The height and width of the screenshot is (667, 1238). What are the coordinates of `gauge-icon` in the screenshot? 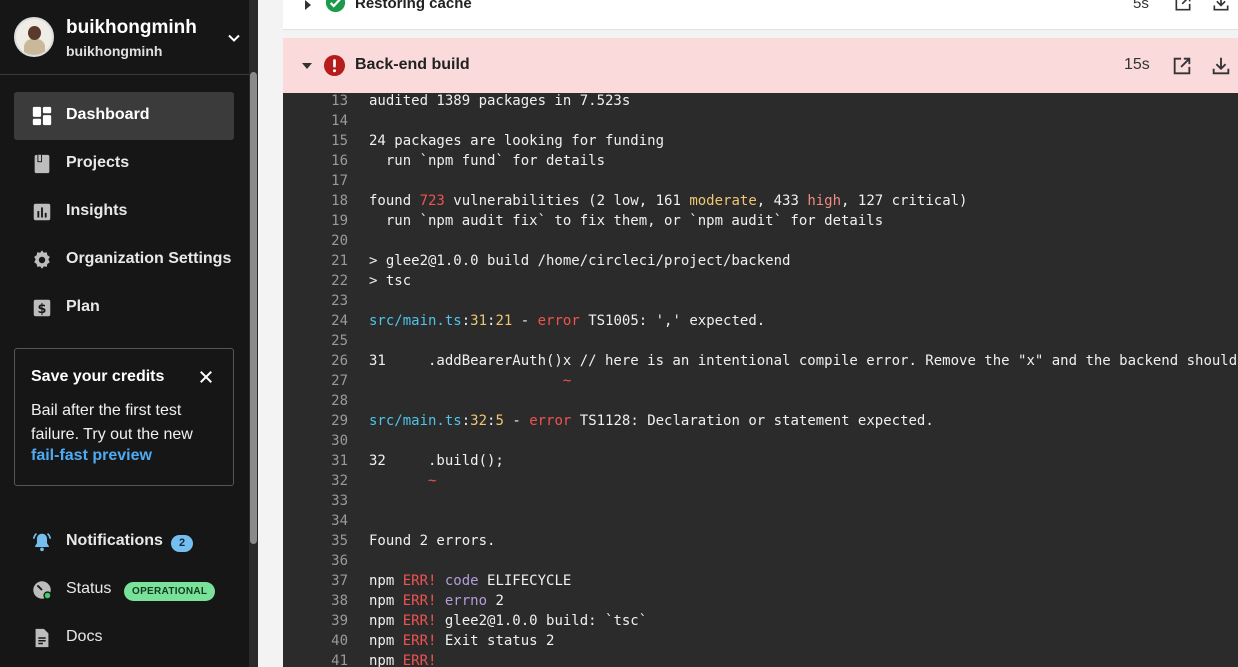 It's located at (42, 590).